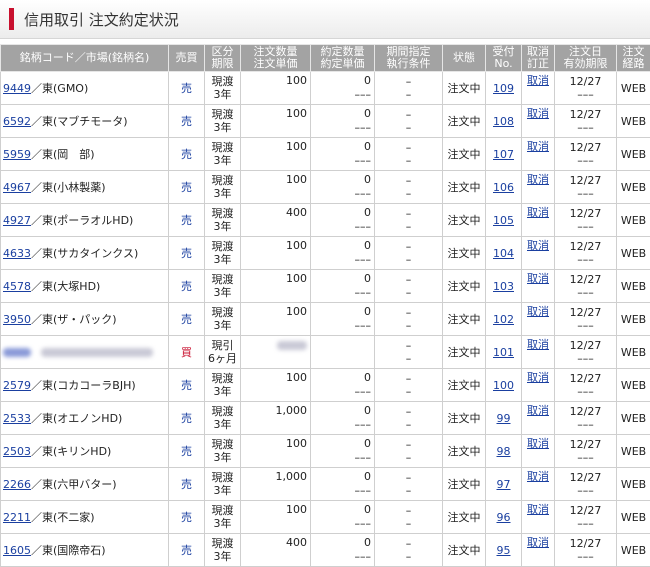  What do you see at coordinates (503, 220) in the screenshot?
I see `receipt-no-link: 105` at bounding box center [503, 220].